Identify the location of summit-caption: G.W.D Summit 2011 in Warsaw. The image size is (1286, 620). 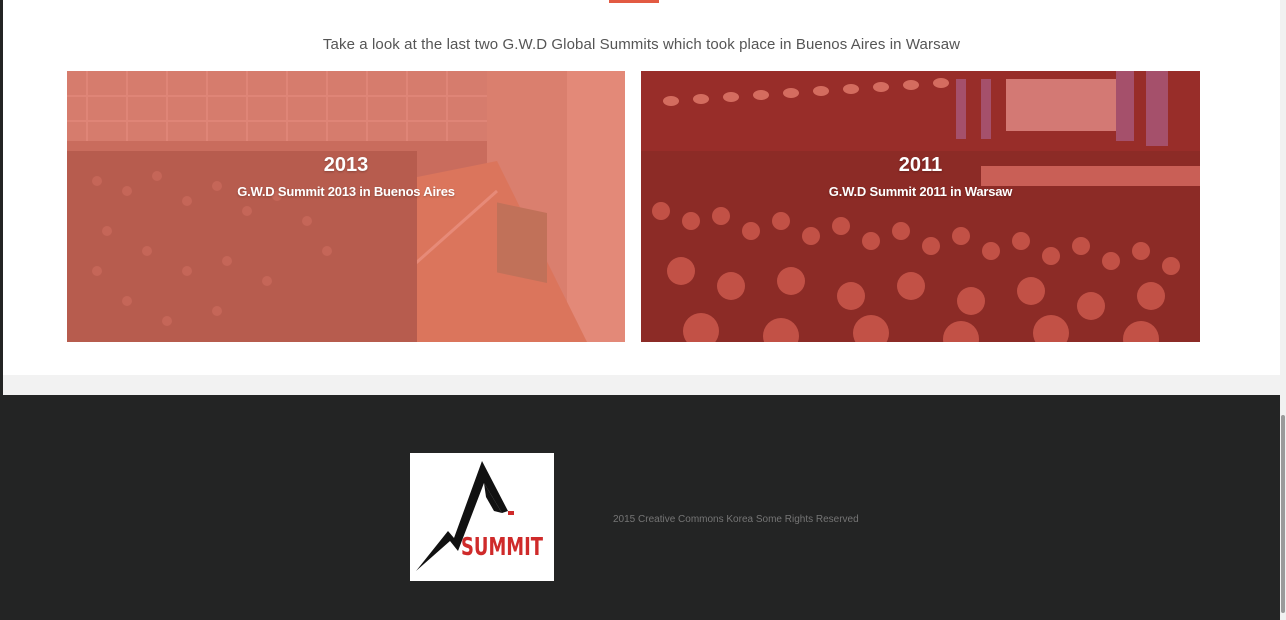
(920, 191).